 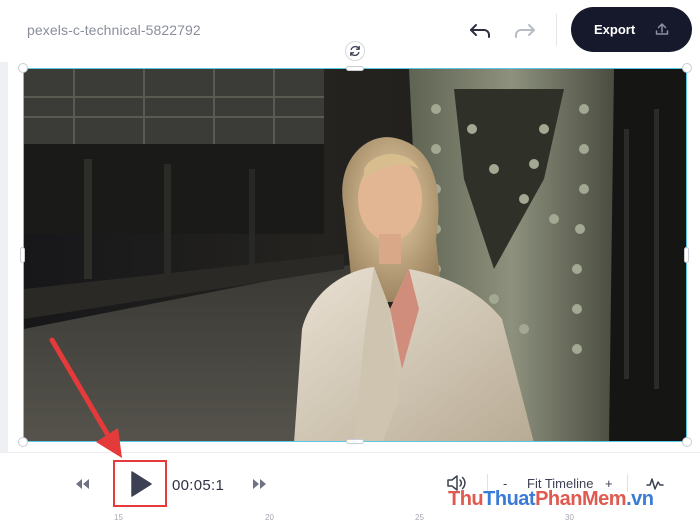 I want to click on watermark-part: PhanMem, so click(x=581, y=499).